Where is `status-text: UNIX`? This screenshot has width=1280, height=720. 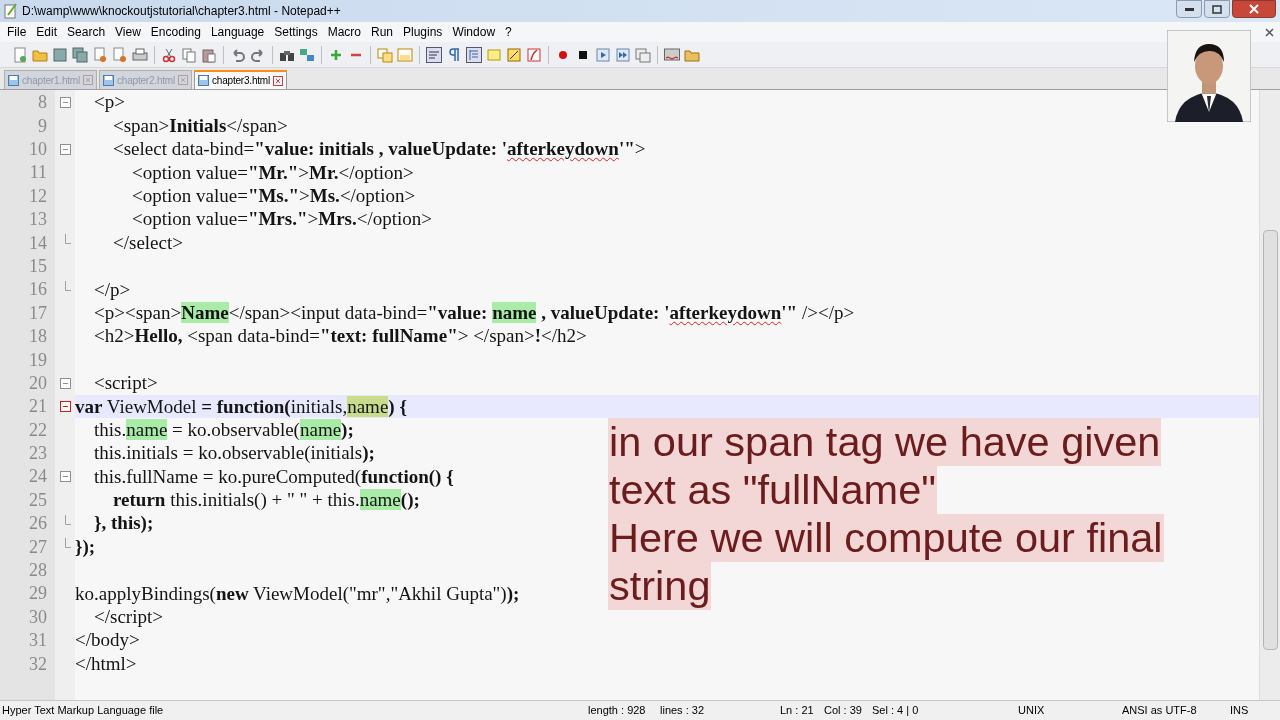
status-text: UNIX is located at coordinates (1032, 711).